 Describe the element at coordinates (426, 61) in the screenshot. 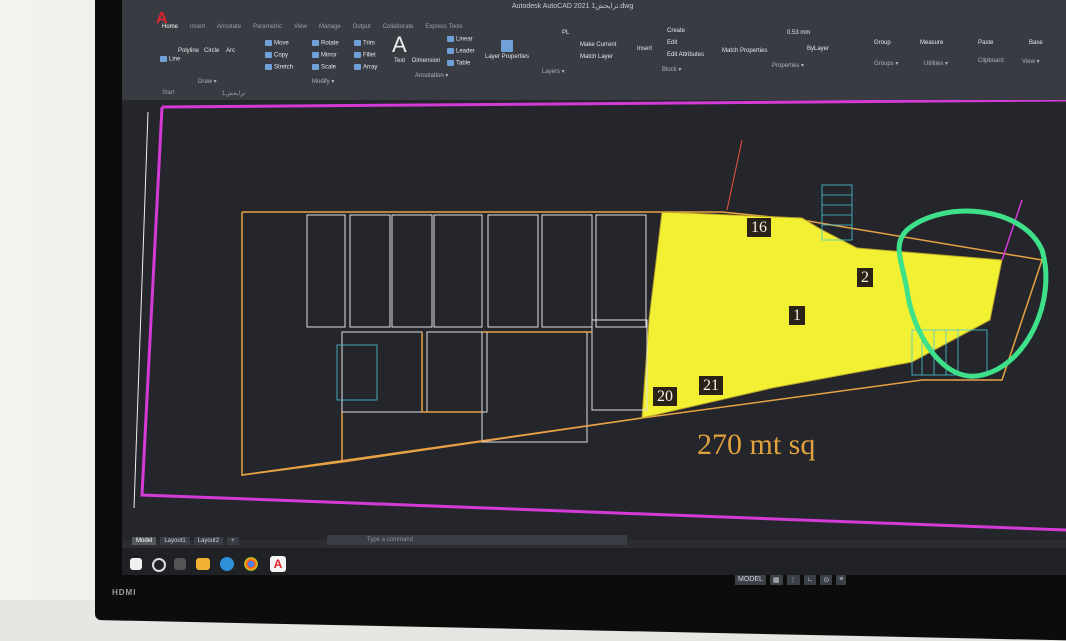

I see `dimension-button: Dimension` at that location.